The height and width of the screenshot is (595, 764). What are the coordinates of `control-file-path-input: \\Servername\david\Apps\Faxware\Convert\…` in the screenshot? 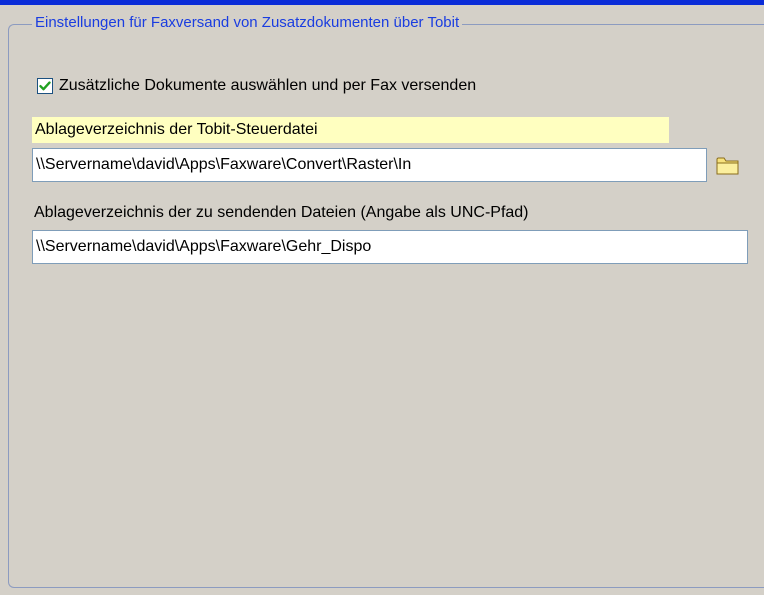 It's located at (369, 165).